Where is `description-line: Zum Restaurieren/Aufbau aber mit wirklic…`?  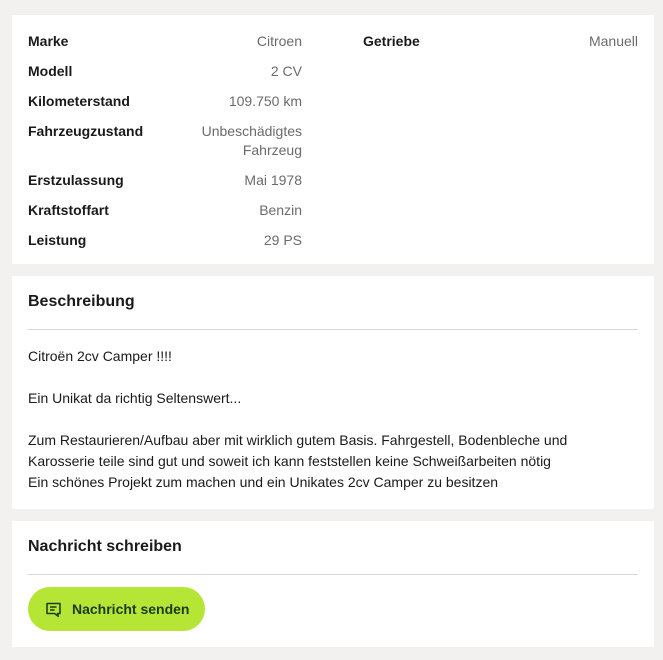
description-line: Zum Restaurieren/Aufbau aber mit wirklic… is located at coordinates (298, 440).